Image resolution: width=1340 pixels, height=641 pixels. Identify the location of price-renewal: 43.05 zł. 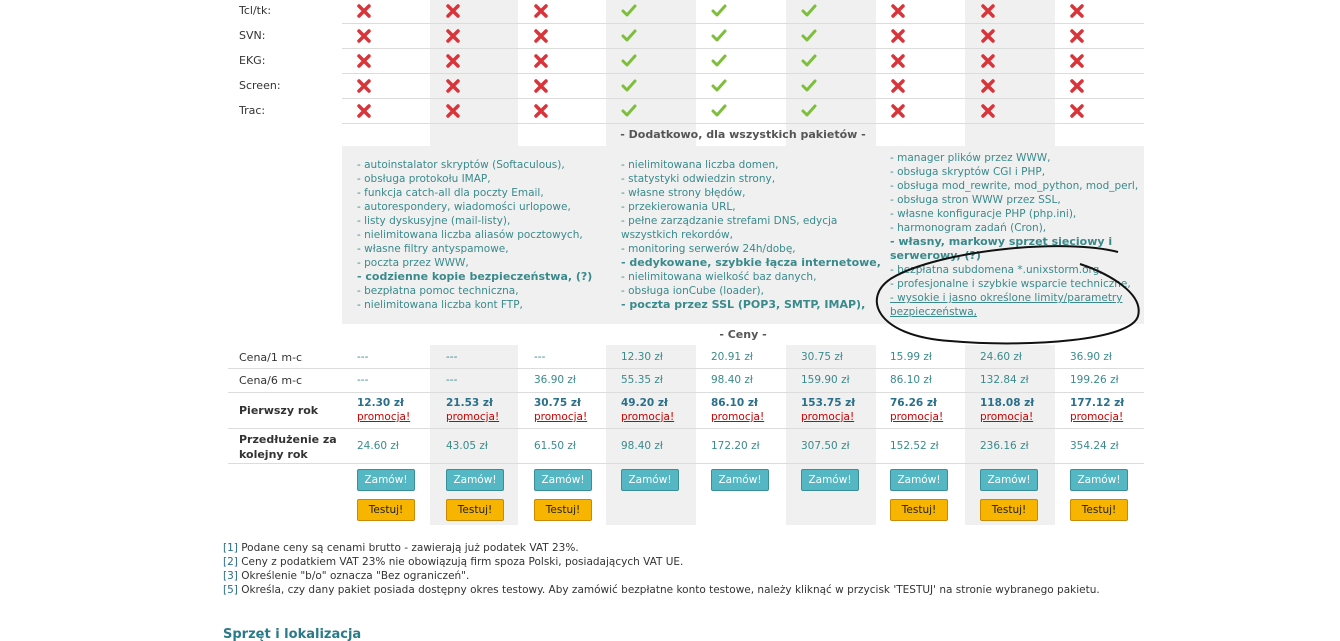
(467, 446).